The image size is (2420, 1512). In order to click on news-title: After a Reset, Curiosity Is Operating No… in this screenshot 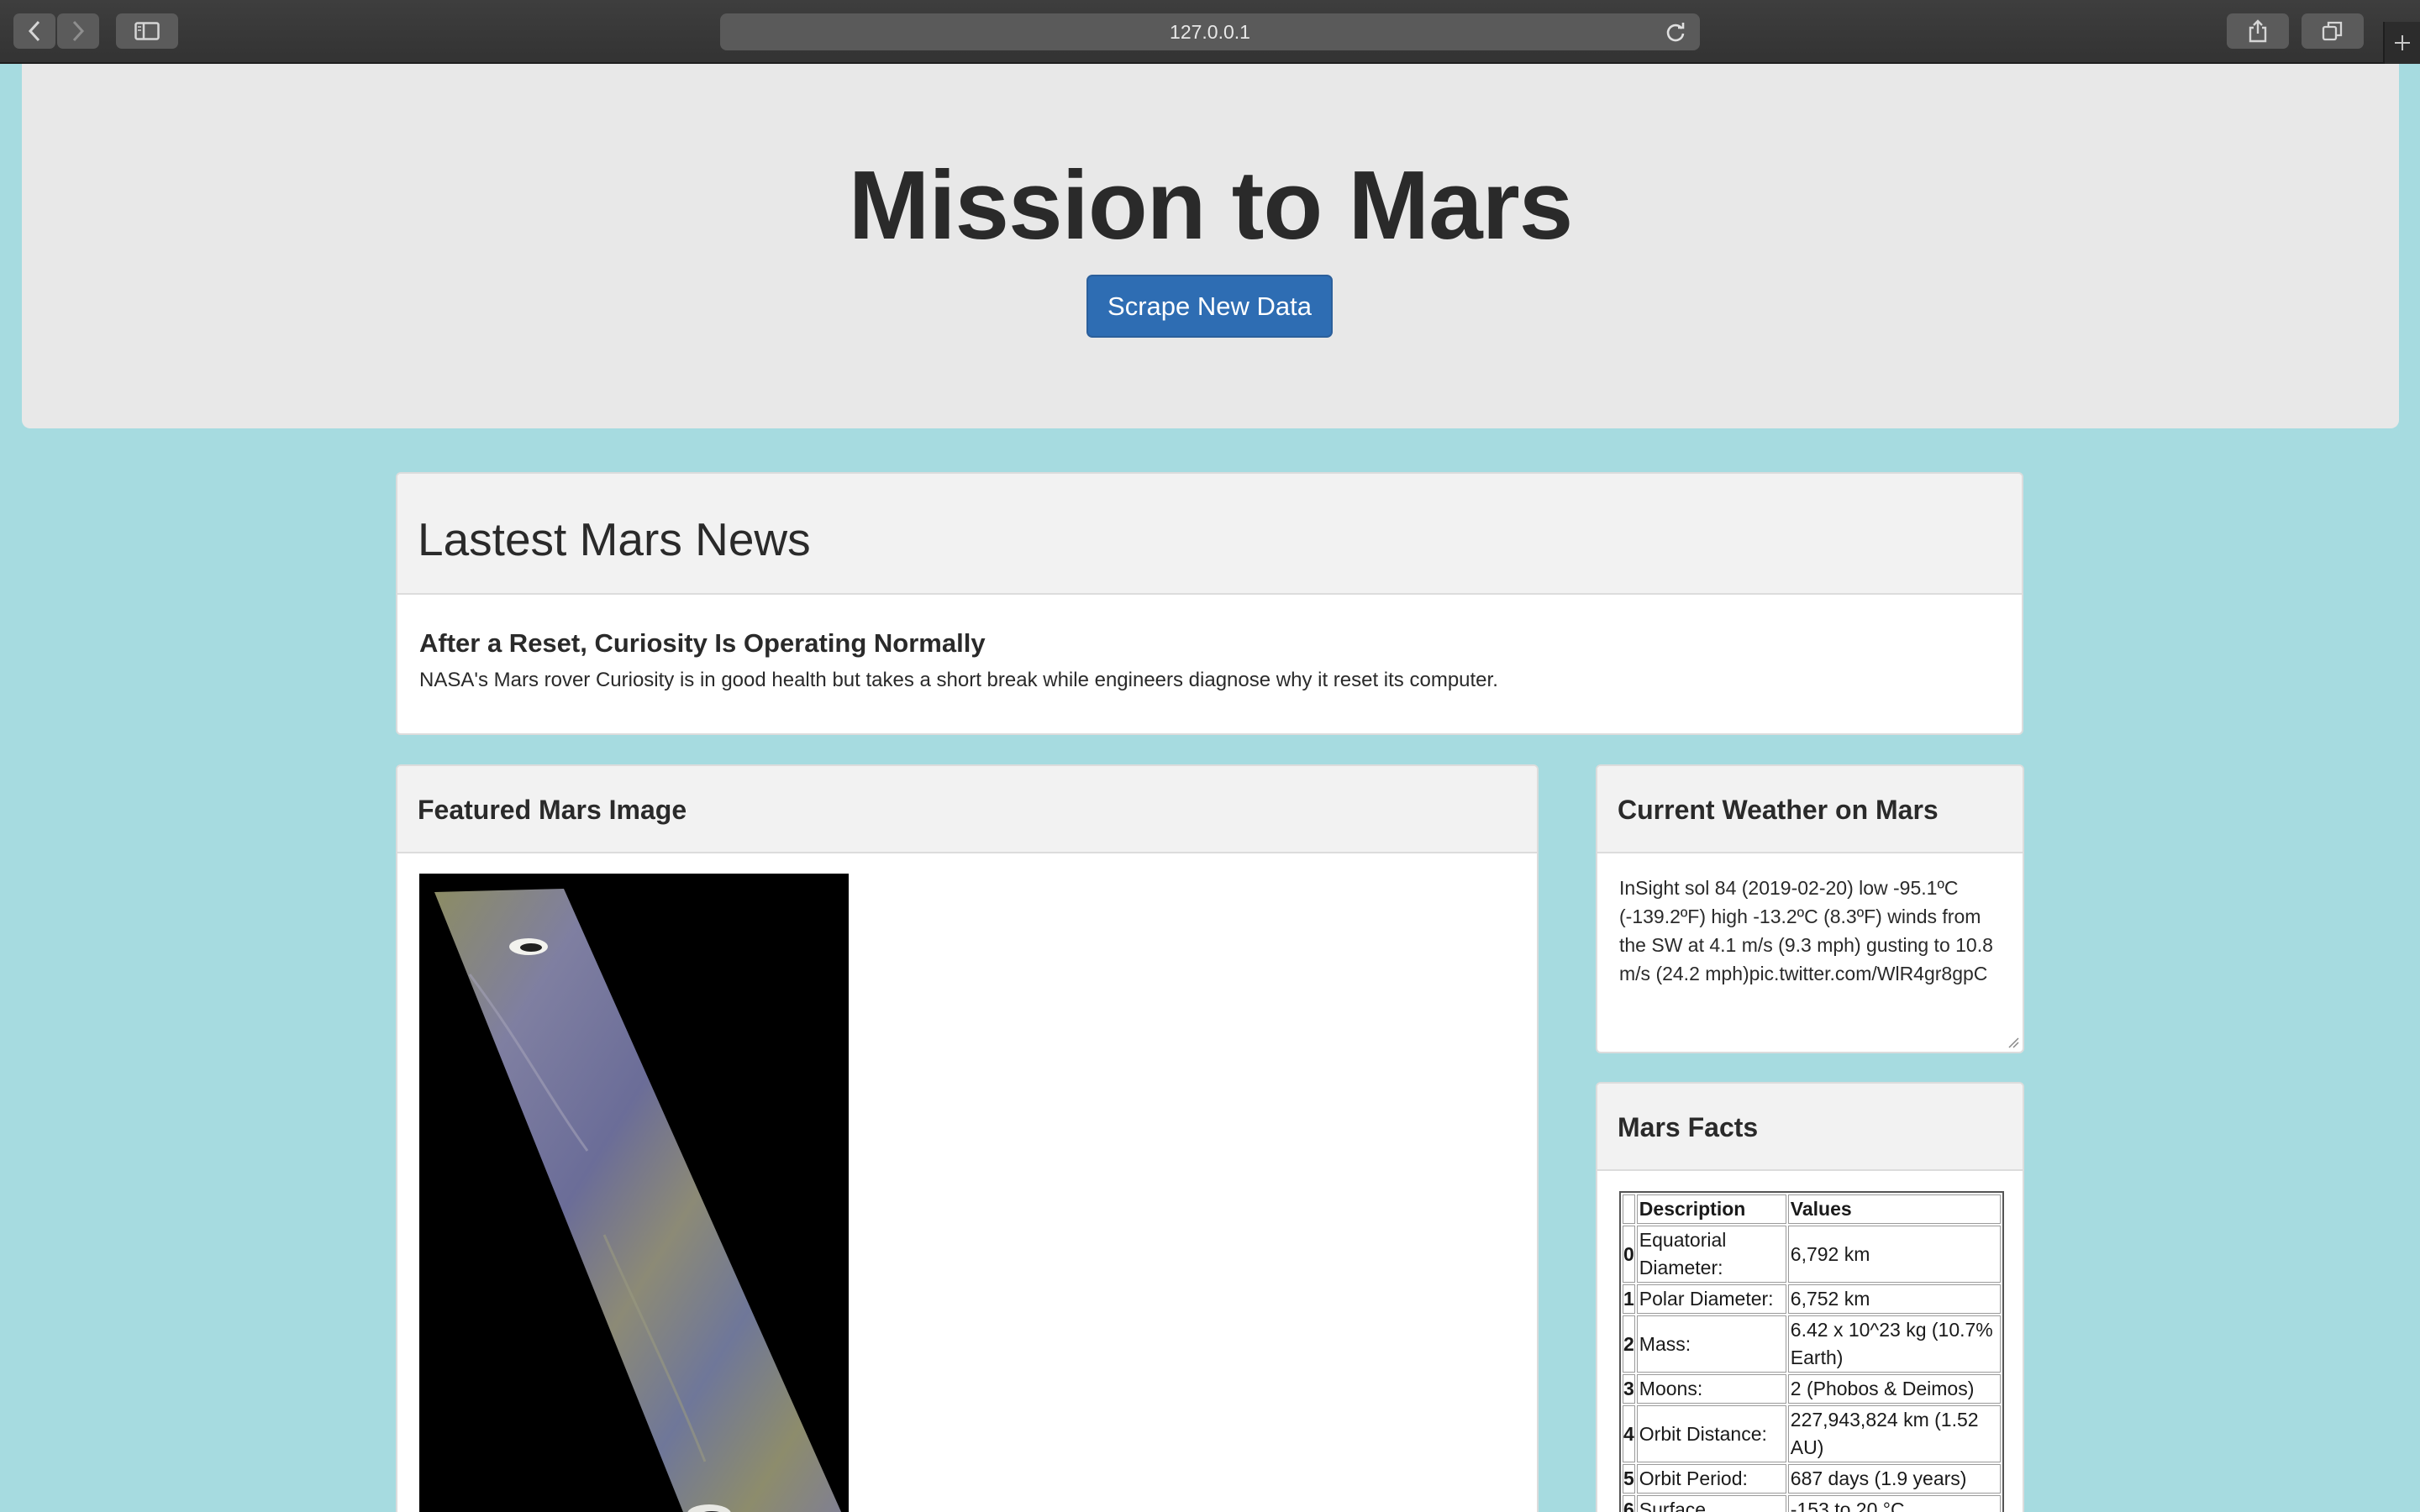, I will do `click(703, 643)`.